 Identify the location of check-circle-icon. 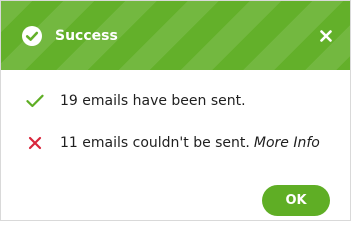
(32, 36).